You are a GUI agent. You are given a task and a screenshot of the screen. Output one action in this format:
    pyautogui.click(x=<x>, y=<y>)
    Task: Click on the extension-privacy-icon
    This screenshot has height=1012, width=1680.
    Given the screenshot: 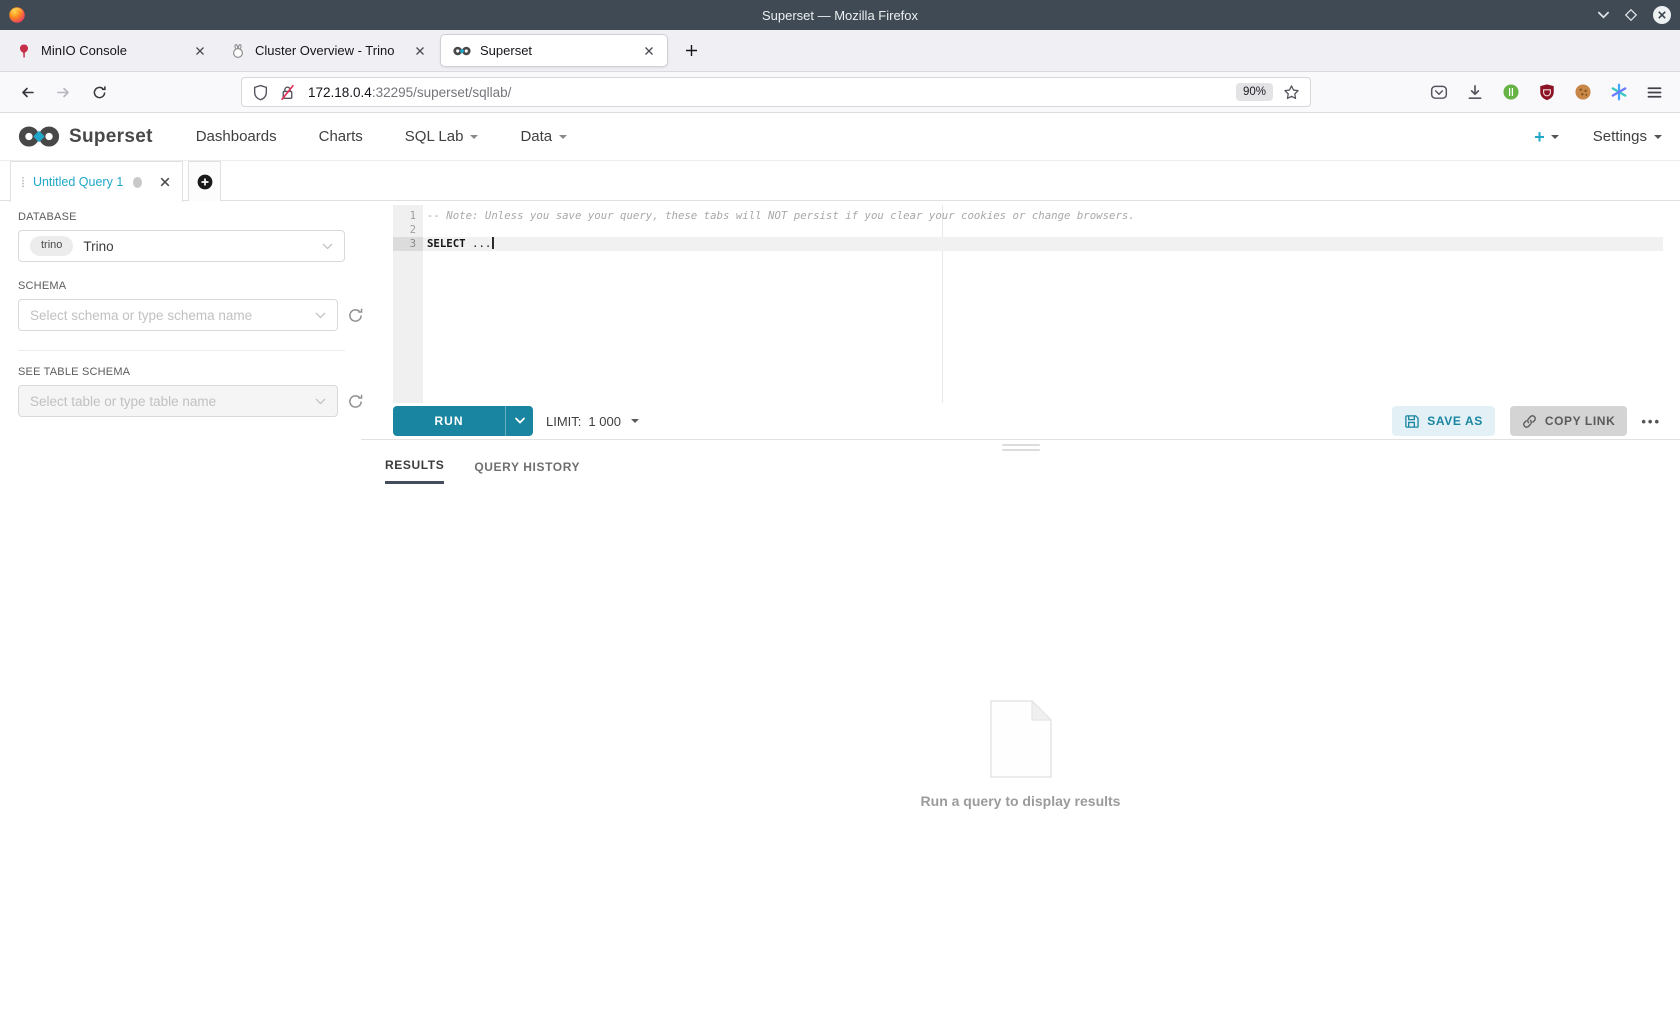 What is the action you would take?
    pyautogui.click(x=1511, y=92)
    